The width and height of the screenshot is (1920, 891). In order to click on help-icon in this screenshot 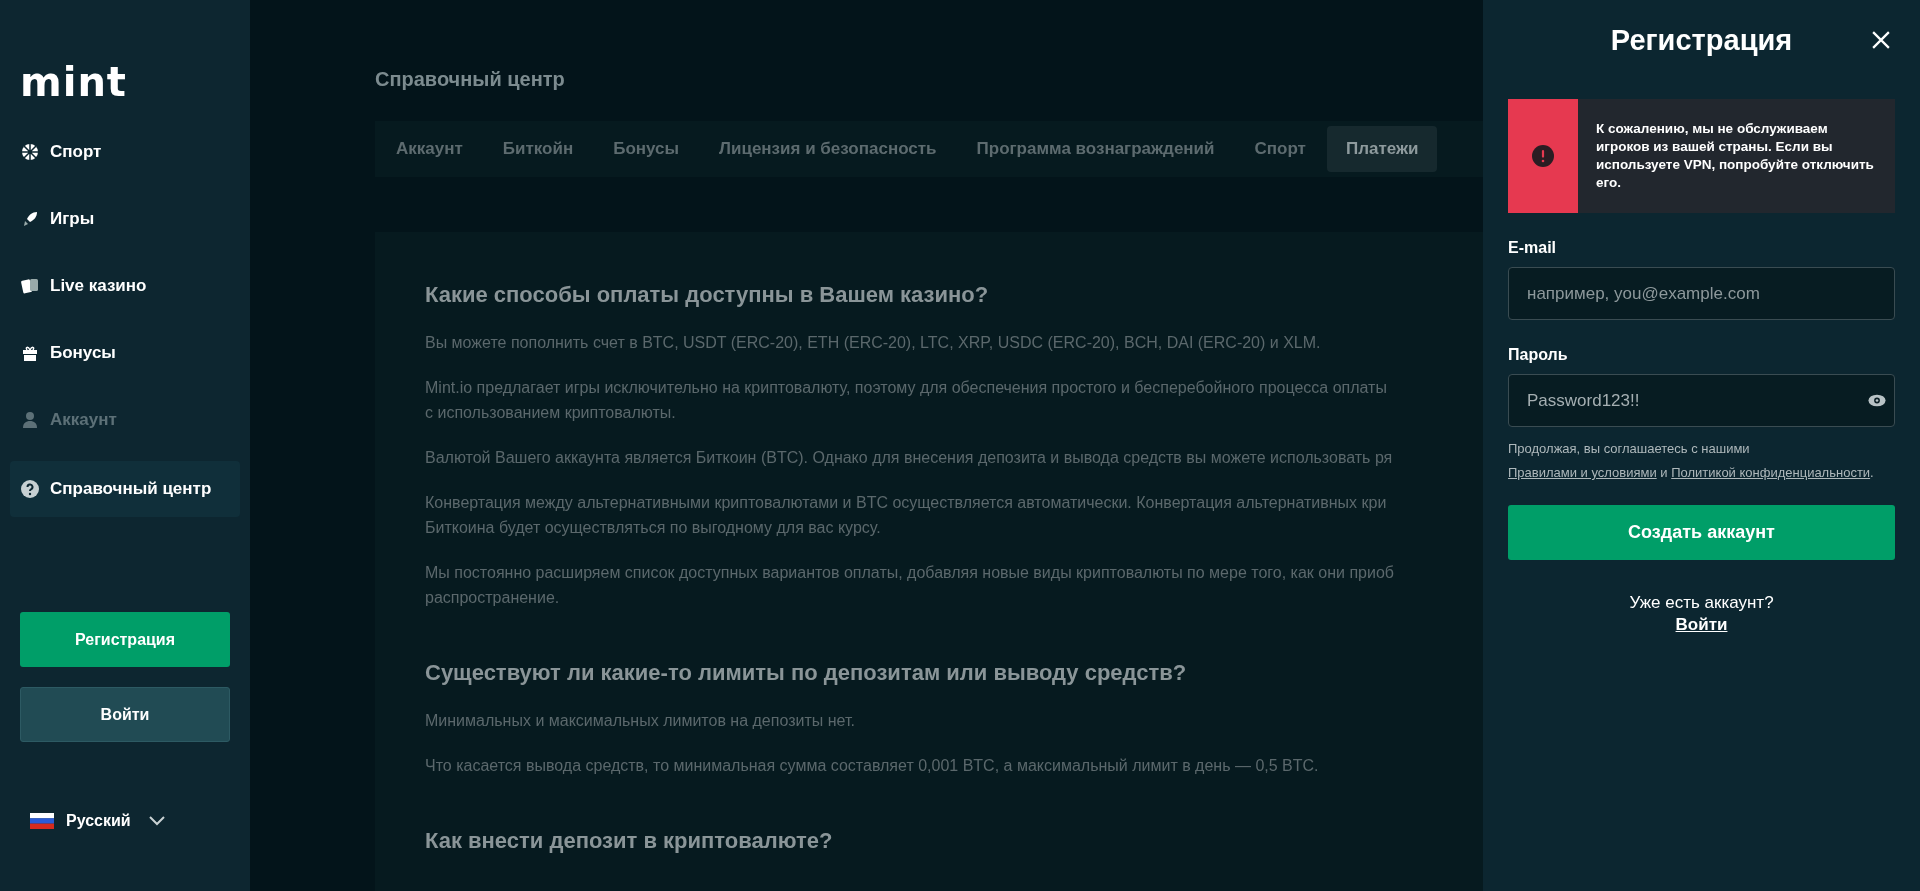, I will do `click(30, 489)`.